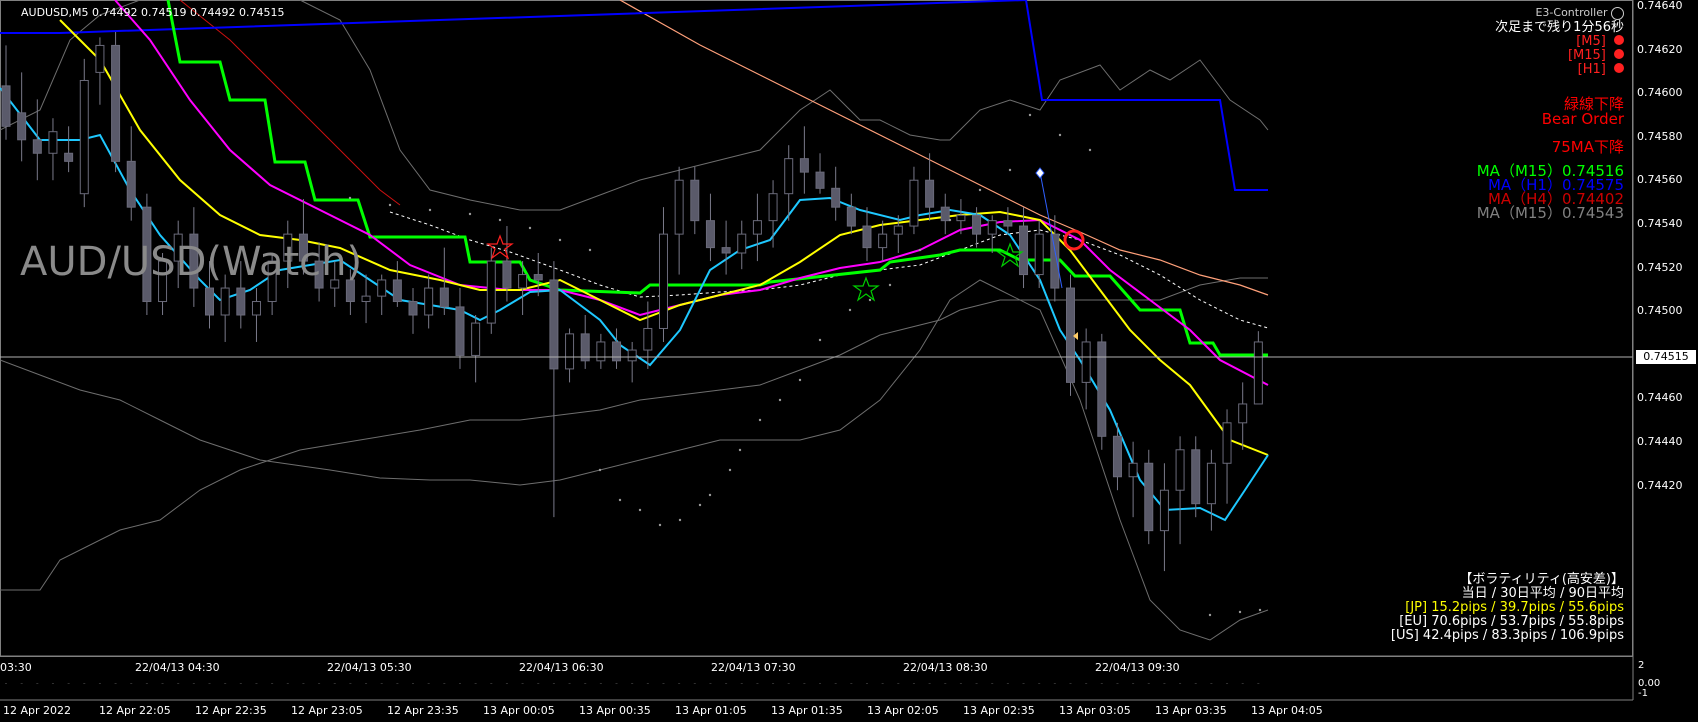 Image resolution: width=1698 pixels, height=722 pixels. What do you see at coordinates (1542, 593) in the screenshot?
I see `volatility-subtitle: 当日 / 30日平均 / 90日平均` at bounding box center [1542, 593].